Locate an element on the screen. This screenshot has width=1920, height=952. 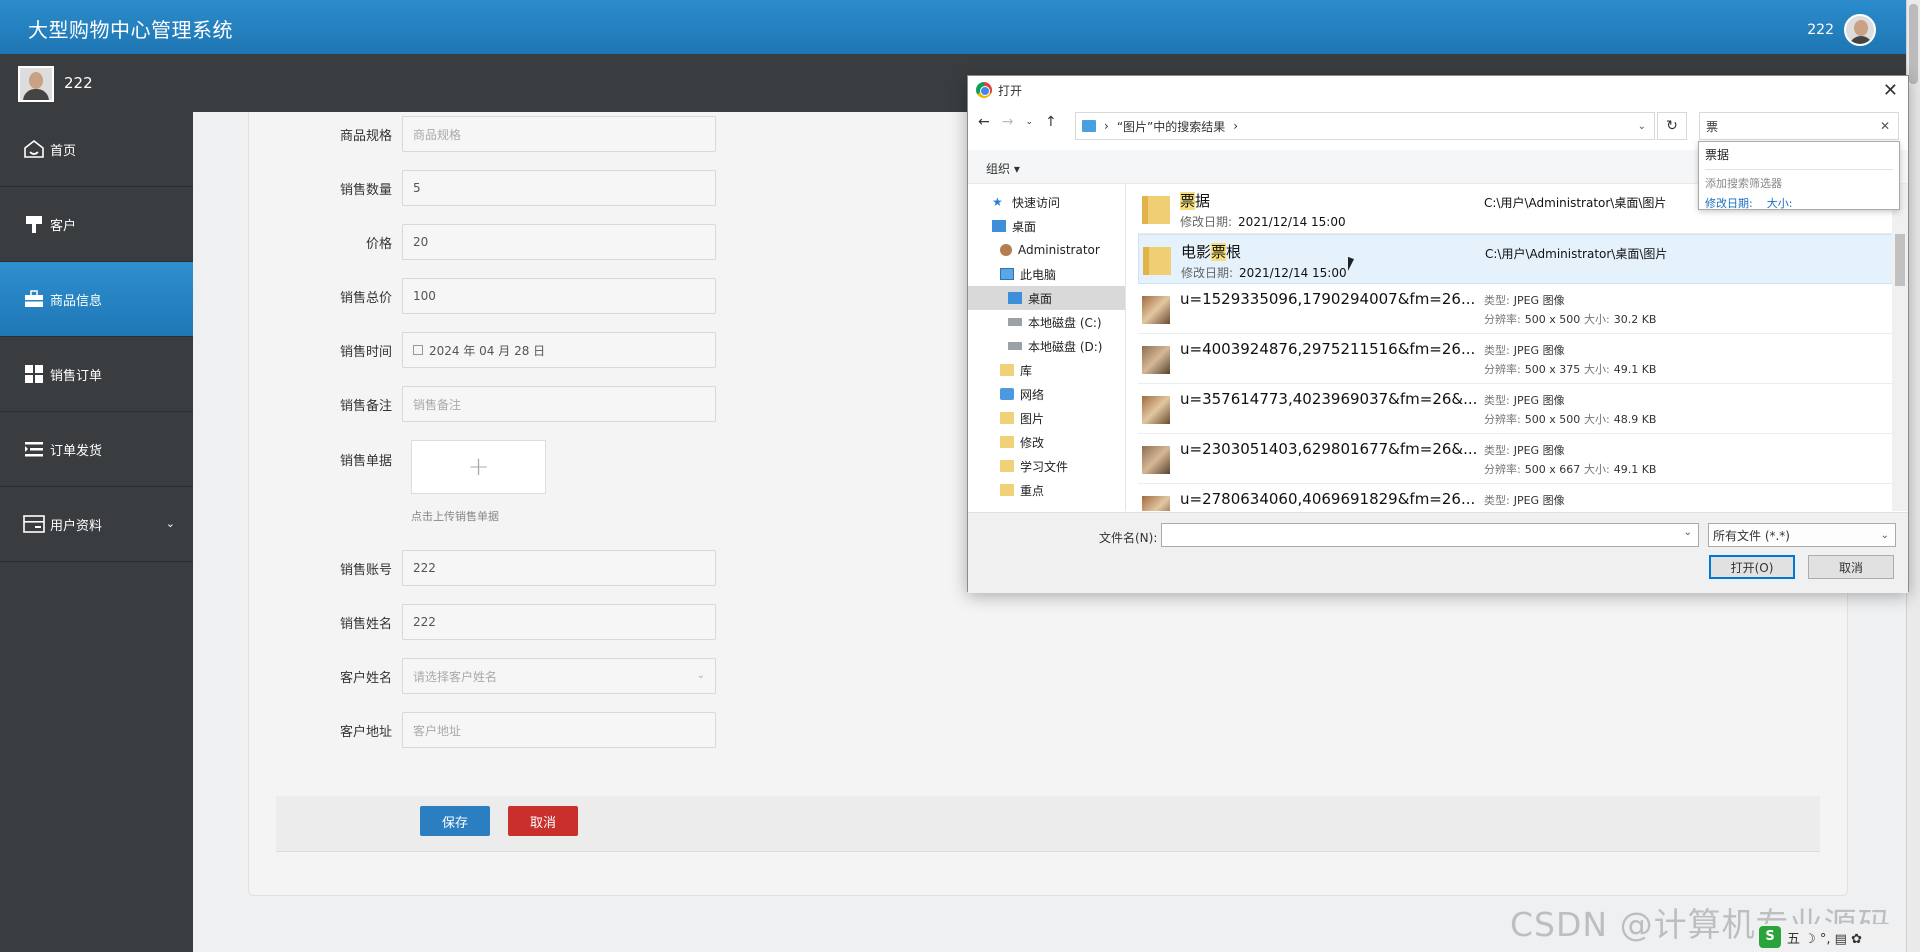
back-arrow-icon: ← is located at coordinates (984, 122).